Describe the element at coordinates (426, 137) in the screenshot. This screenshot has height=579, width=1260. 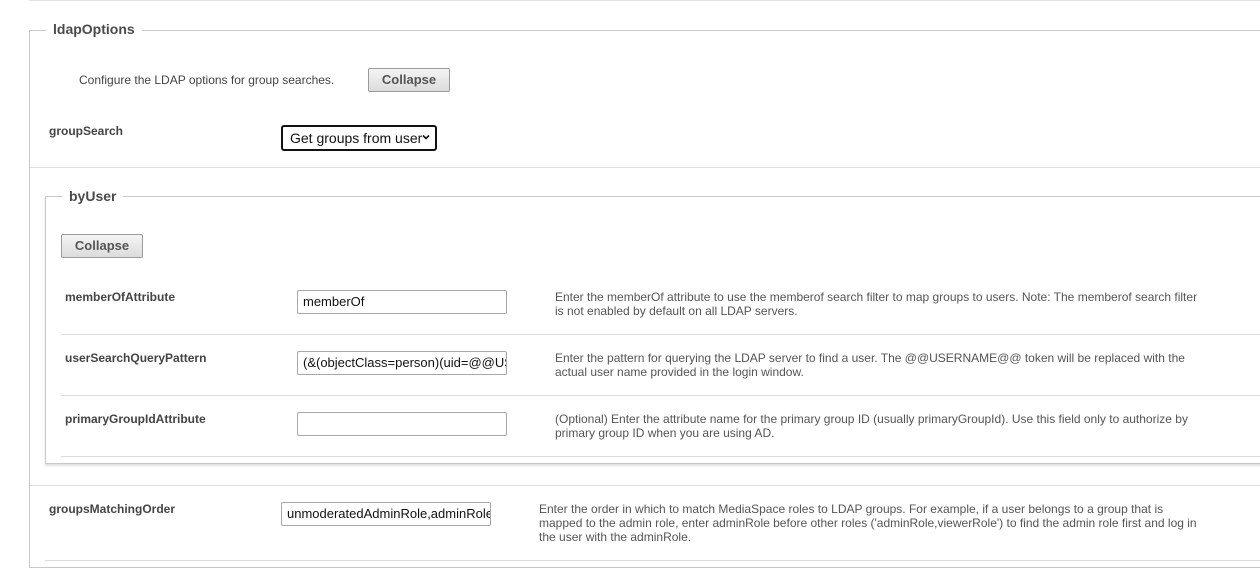
I see `chevron-down-icon` at that location.